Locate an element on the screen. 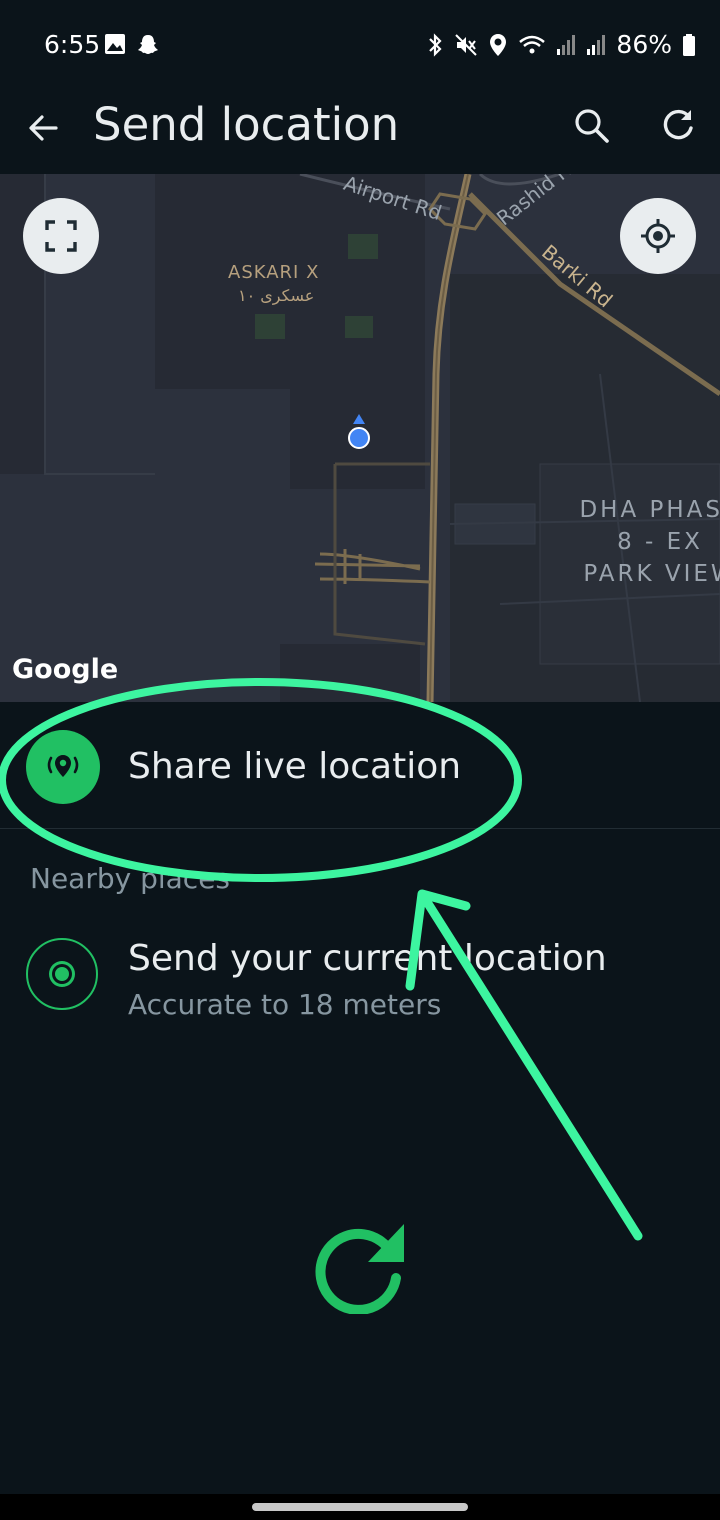 The image size is (720, 1520). live-location-icon-badge is located at coordinates (63, 767).